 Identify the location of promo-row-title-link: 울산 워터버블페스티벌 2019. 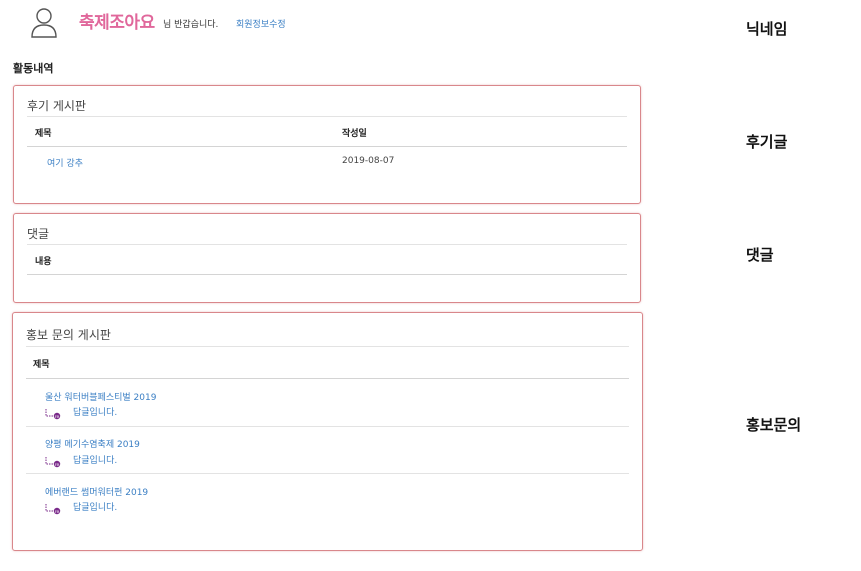
(100, 396).